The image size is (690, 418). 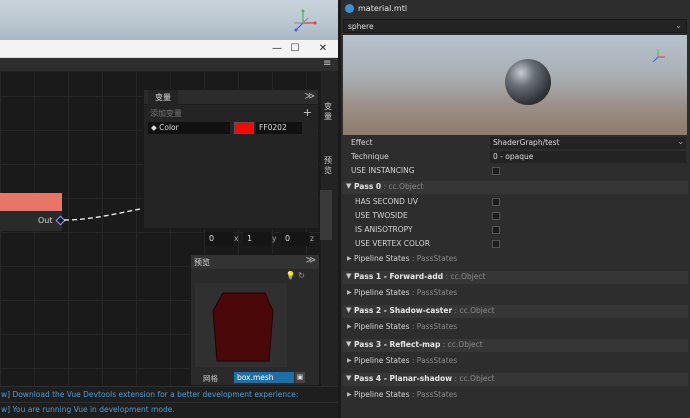 I want to click on preview-light-icon: 💡 ↻, so click(x=295, y=275).